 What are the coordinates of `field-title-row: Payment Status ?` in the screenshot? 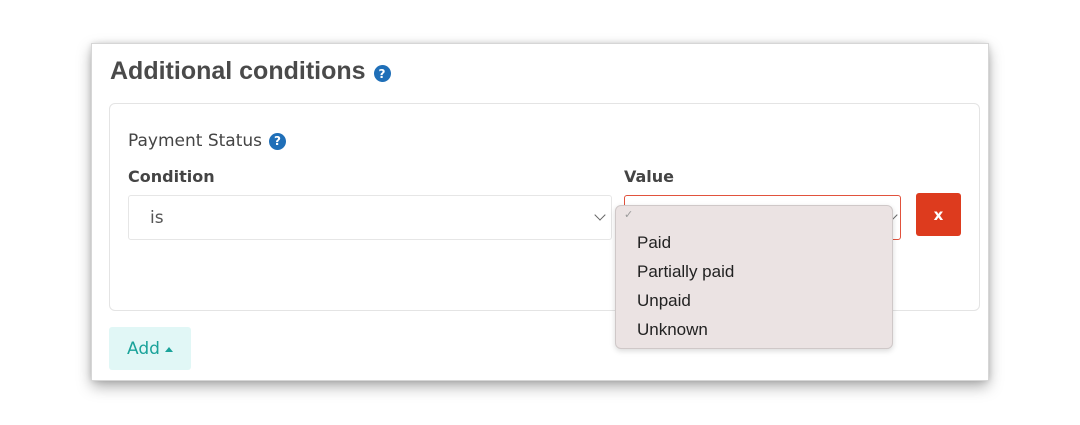 It's located at (207, 141).